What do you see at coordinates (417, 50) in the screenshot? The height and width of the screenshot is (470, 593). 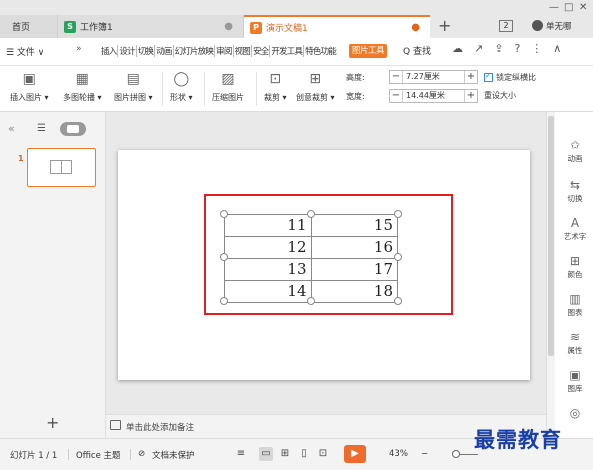 I see `search-button: Q 查找` at bounding box center [417, 50].